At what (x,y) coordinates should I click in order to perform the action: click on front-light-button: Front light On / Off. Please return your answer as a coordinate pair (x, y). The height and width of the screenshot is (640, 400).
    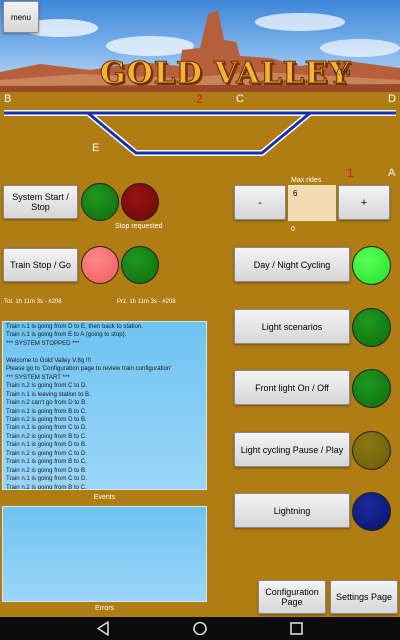
    Looking at the image, I should click on (292, 387).